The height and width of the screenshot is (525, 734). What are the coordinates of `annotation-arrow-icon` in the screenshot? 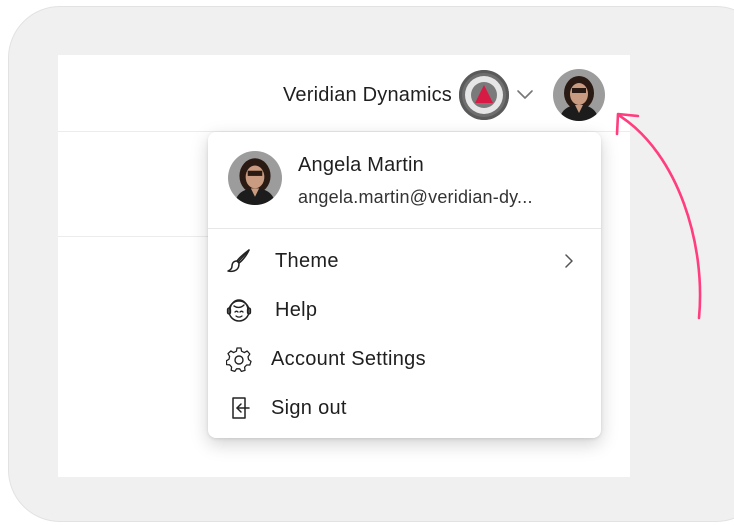 It's located at (658, 216).